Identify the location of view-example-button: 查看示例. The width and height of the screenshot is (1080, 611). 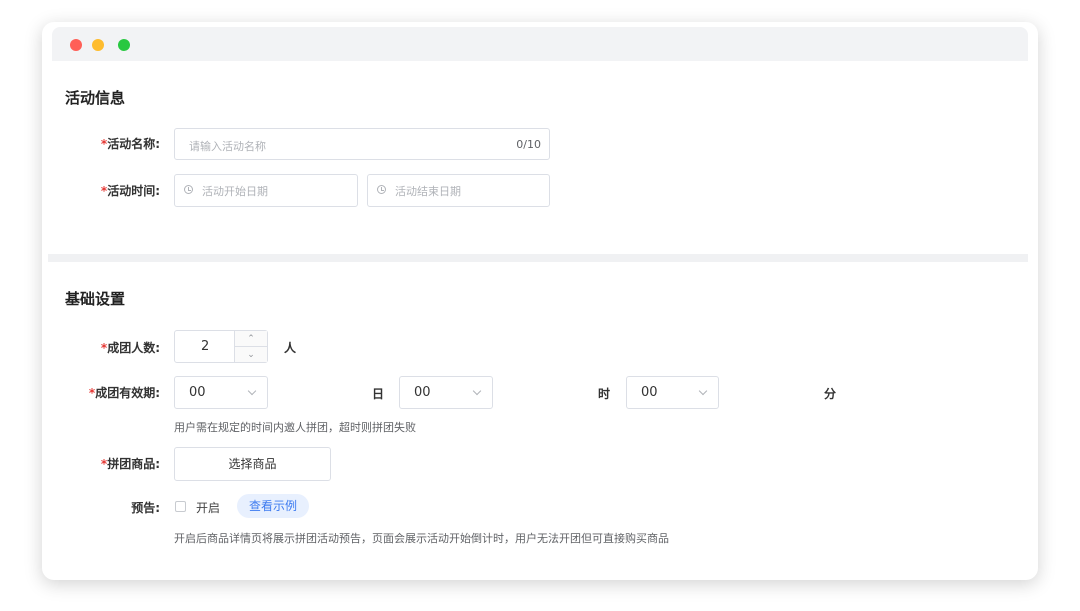
(273, 506).